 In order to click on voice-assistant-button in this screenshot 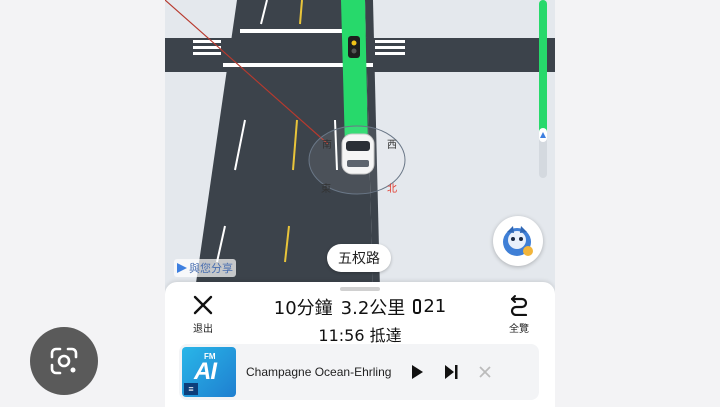, I will do `click(518, 241)`.